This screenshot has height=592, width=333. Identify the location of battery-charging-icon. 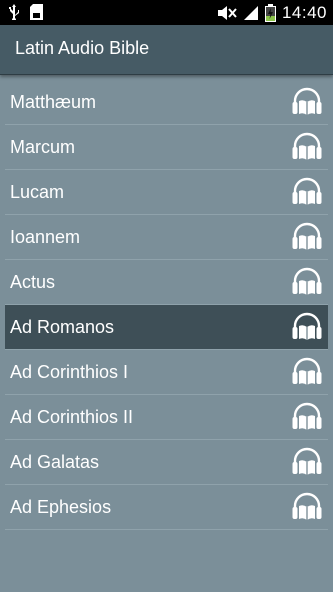
(270, 13).